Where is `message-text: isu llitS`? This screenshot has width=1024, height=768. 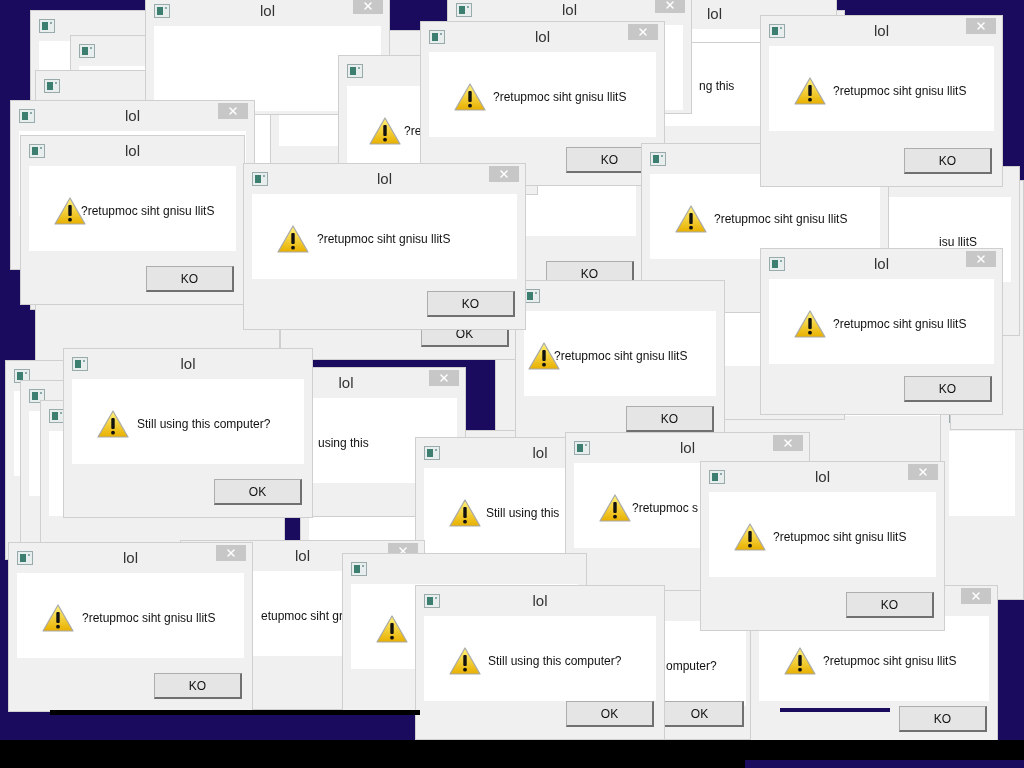 message-text: isu llitS is located at coordinates (958, 242).